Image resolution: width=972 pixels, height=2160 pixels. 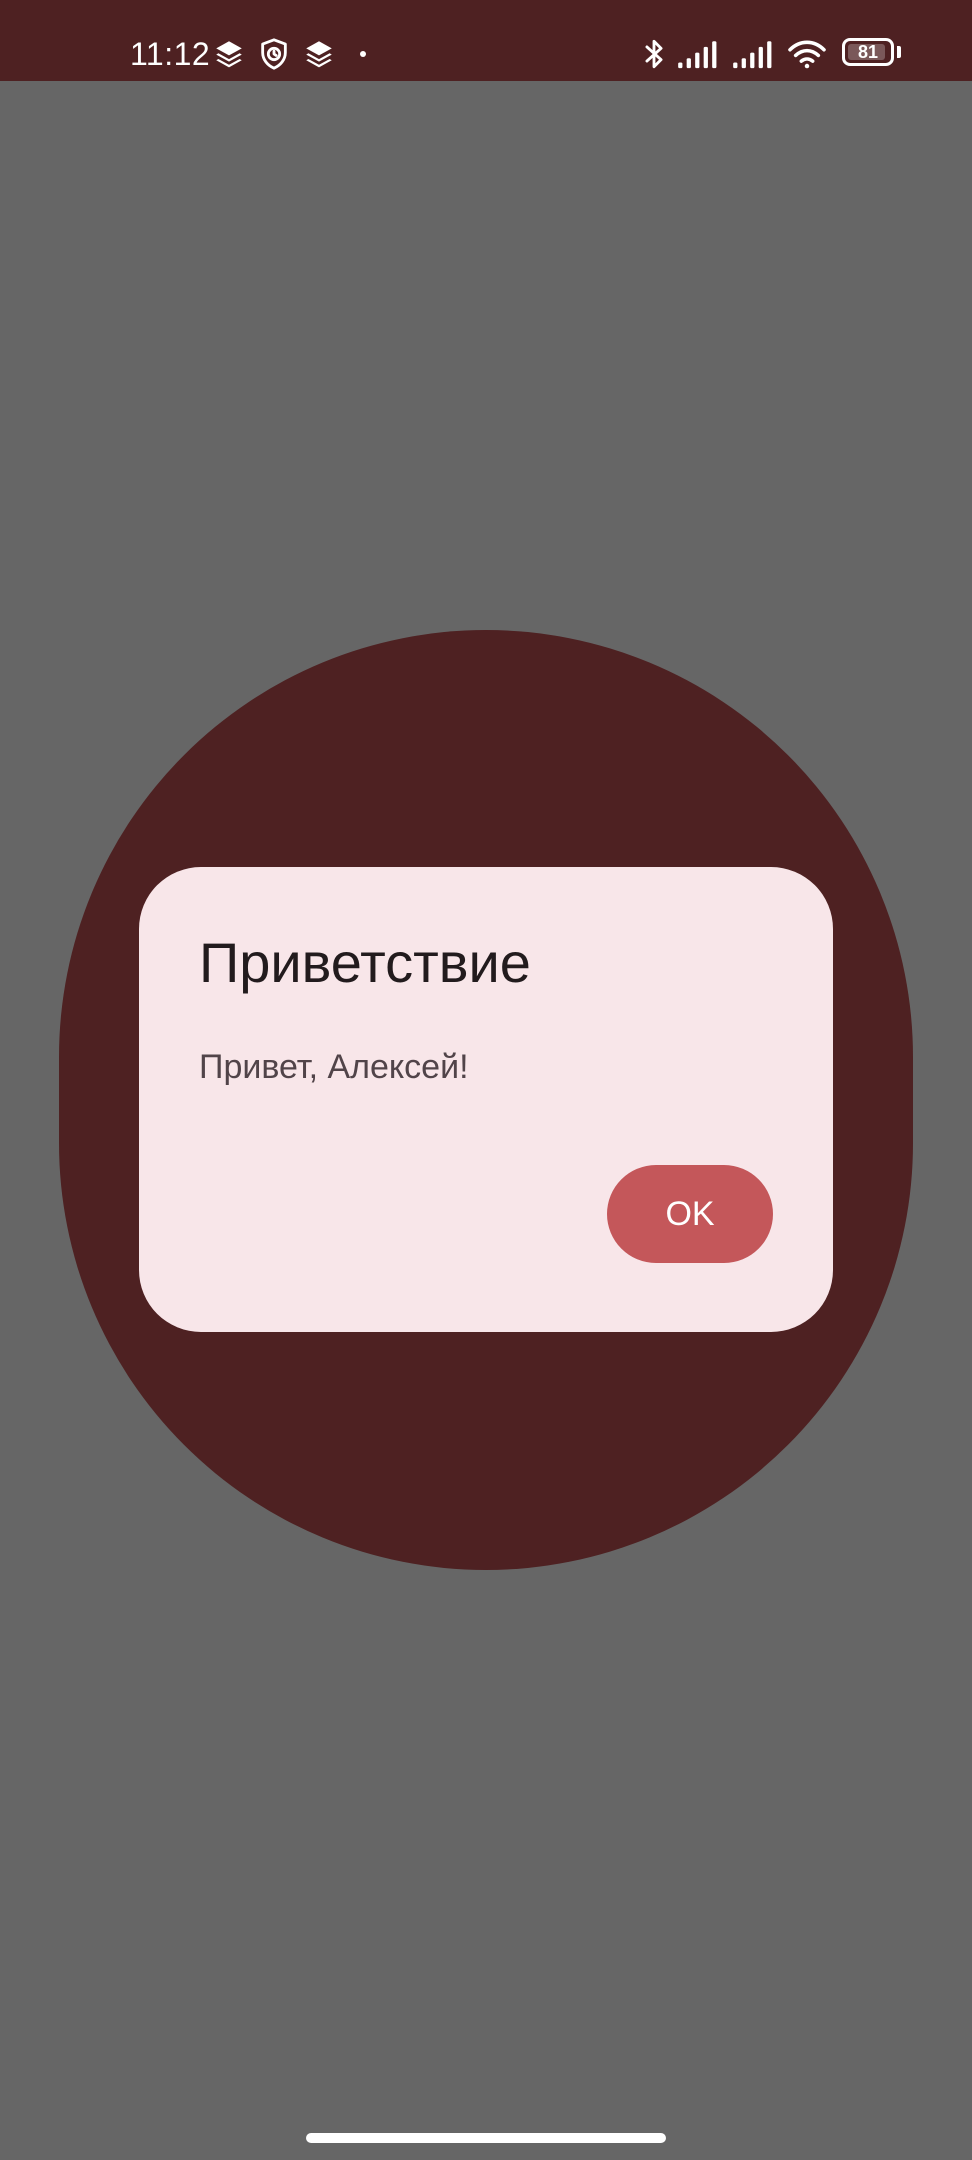 I want to click on dialog-title: Приветствие, so click(x=365, y=962).